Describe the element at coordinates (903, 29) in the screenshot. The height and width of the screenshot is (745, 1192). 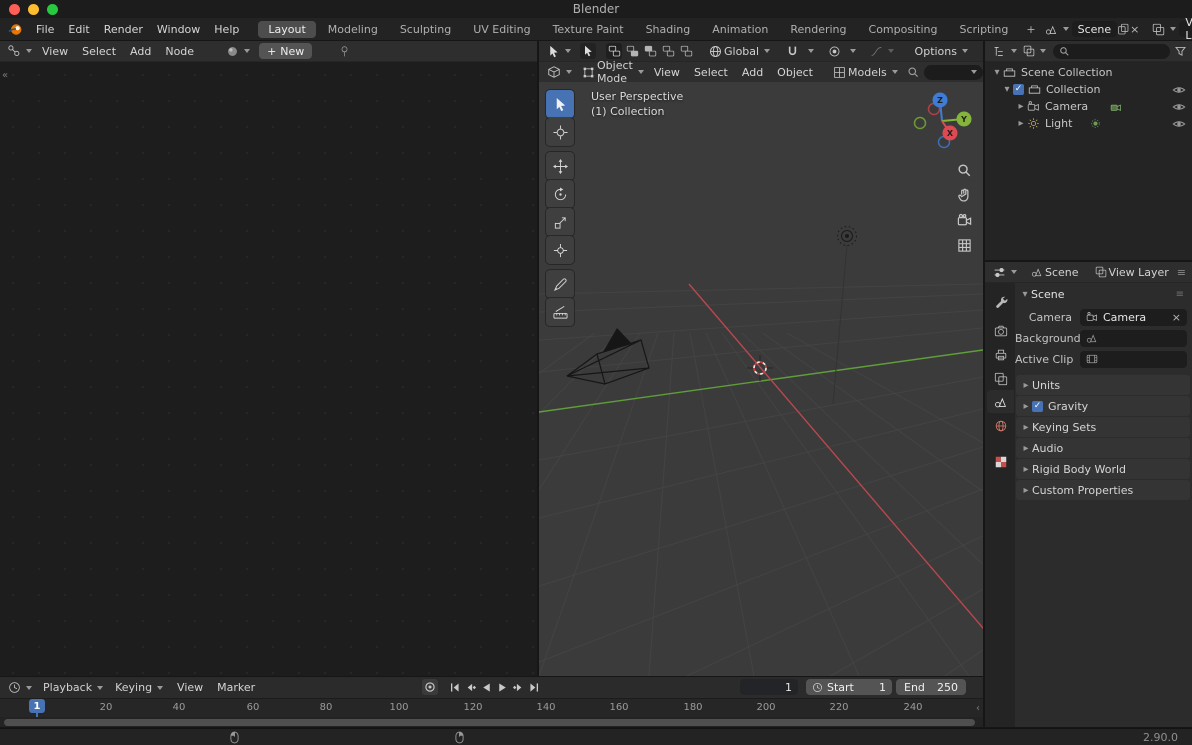
I see `tab-compositing: Compositing` at that location.